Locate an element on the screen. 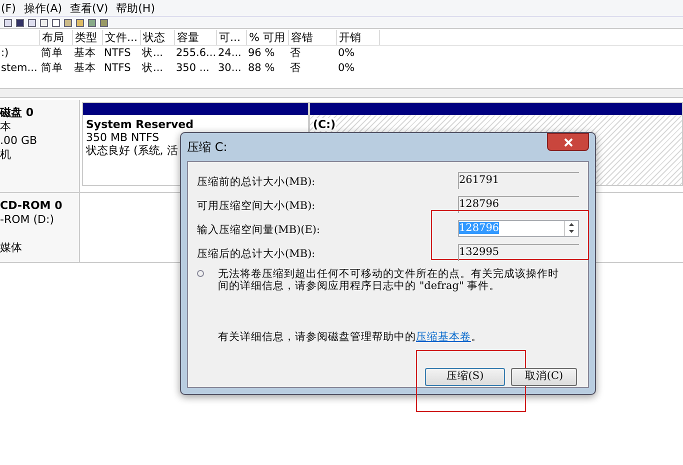  note-text: 无法将卷压缩到超出任何不可移动的文件所在的点。有关完成该操作时间的详细信息，请参阅应用程序日志中的 "defrag" 事件。 is located at coordinates (389, 280).